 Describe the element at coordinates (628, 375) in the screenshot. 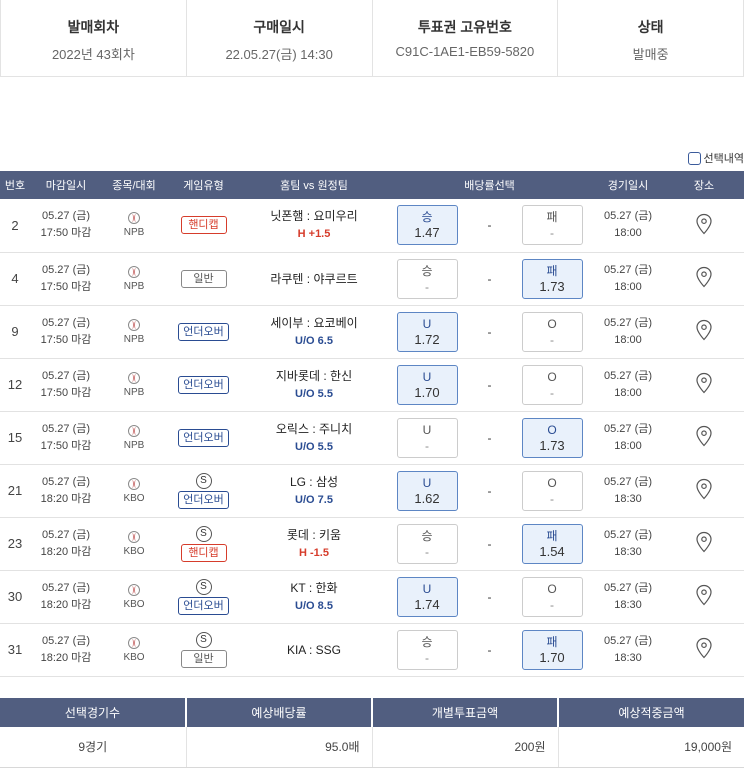

I see `game-date: 05.27 (금)` at that location.